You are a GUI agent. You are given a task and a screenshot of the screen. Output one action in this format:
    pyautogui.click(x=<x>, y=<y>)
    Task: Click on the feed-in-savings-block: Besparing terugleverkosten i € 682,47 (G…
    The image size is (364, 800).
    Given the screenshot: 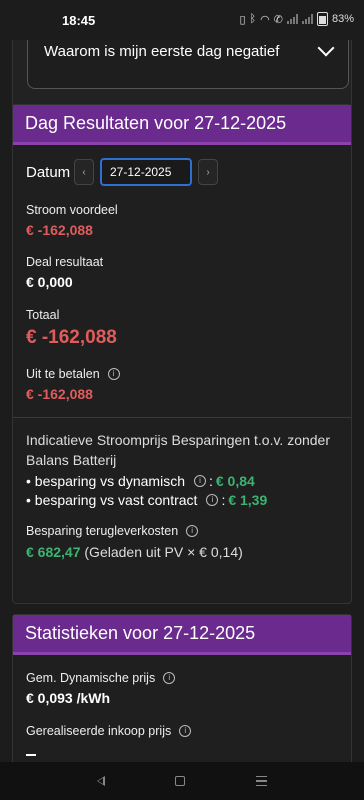 What is the action you would take?
    pyautogui.click(x=182, y=542)
    